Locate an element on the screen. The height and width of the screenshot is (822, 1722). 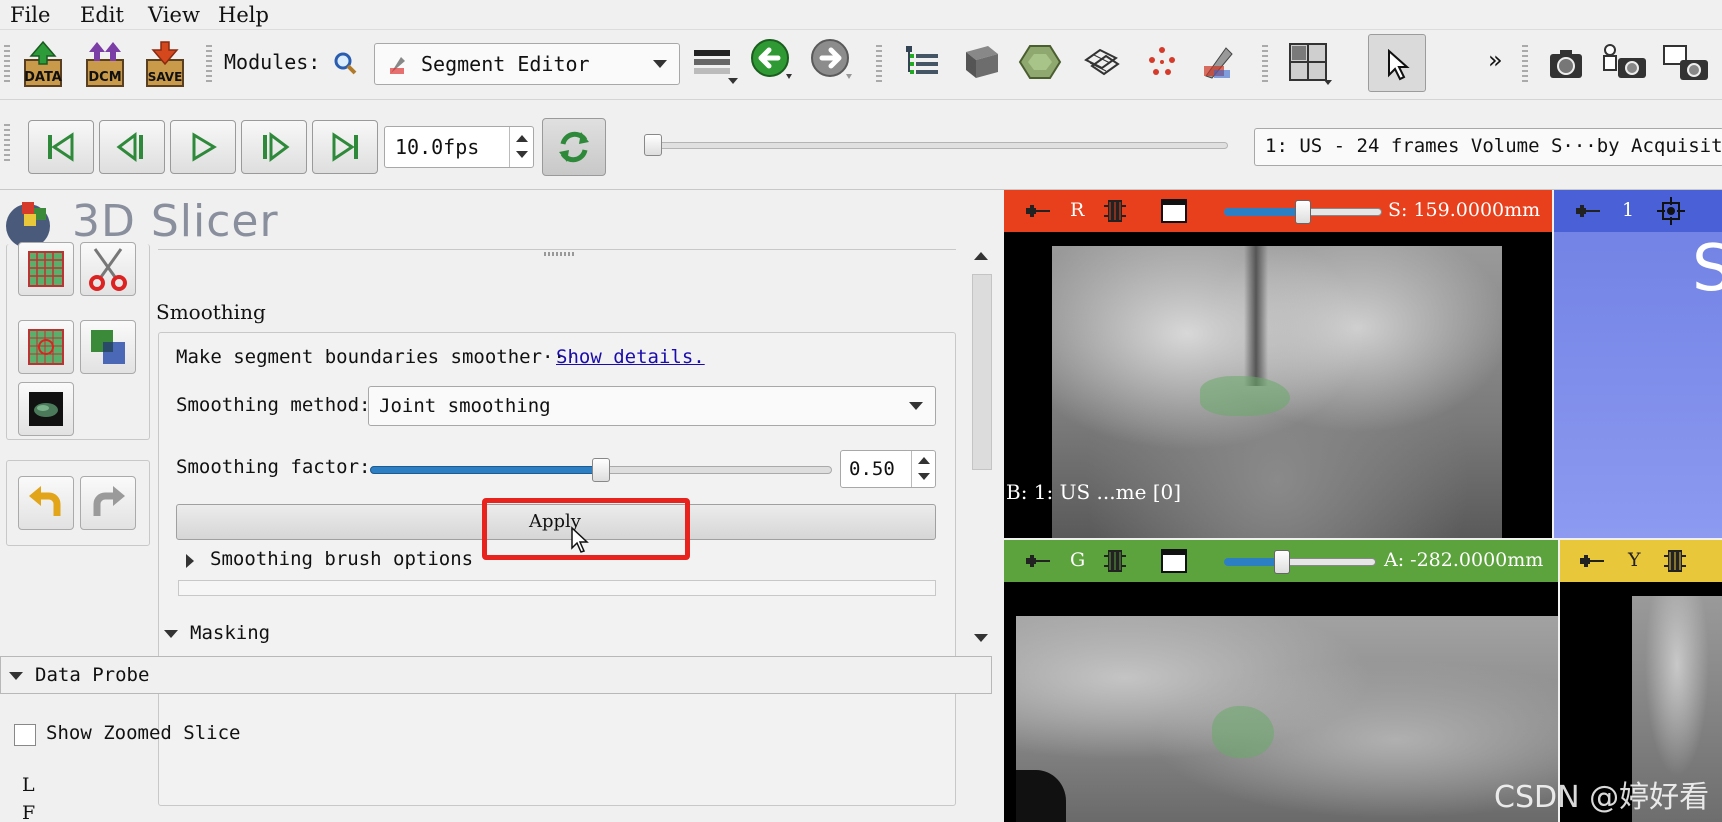
segment-editor-toolbar-icon is located at coordinates (1220, 62).